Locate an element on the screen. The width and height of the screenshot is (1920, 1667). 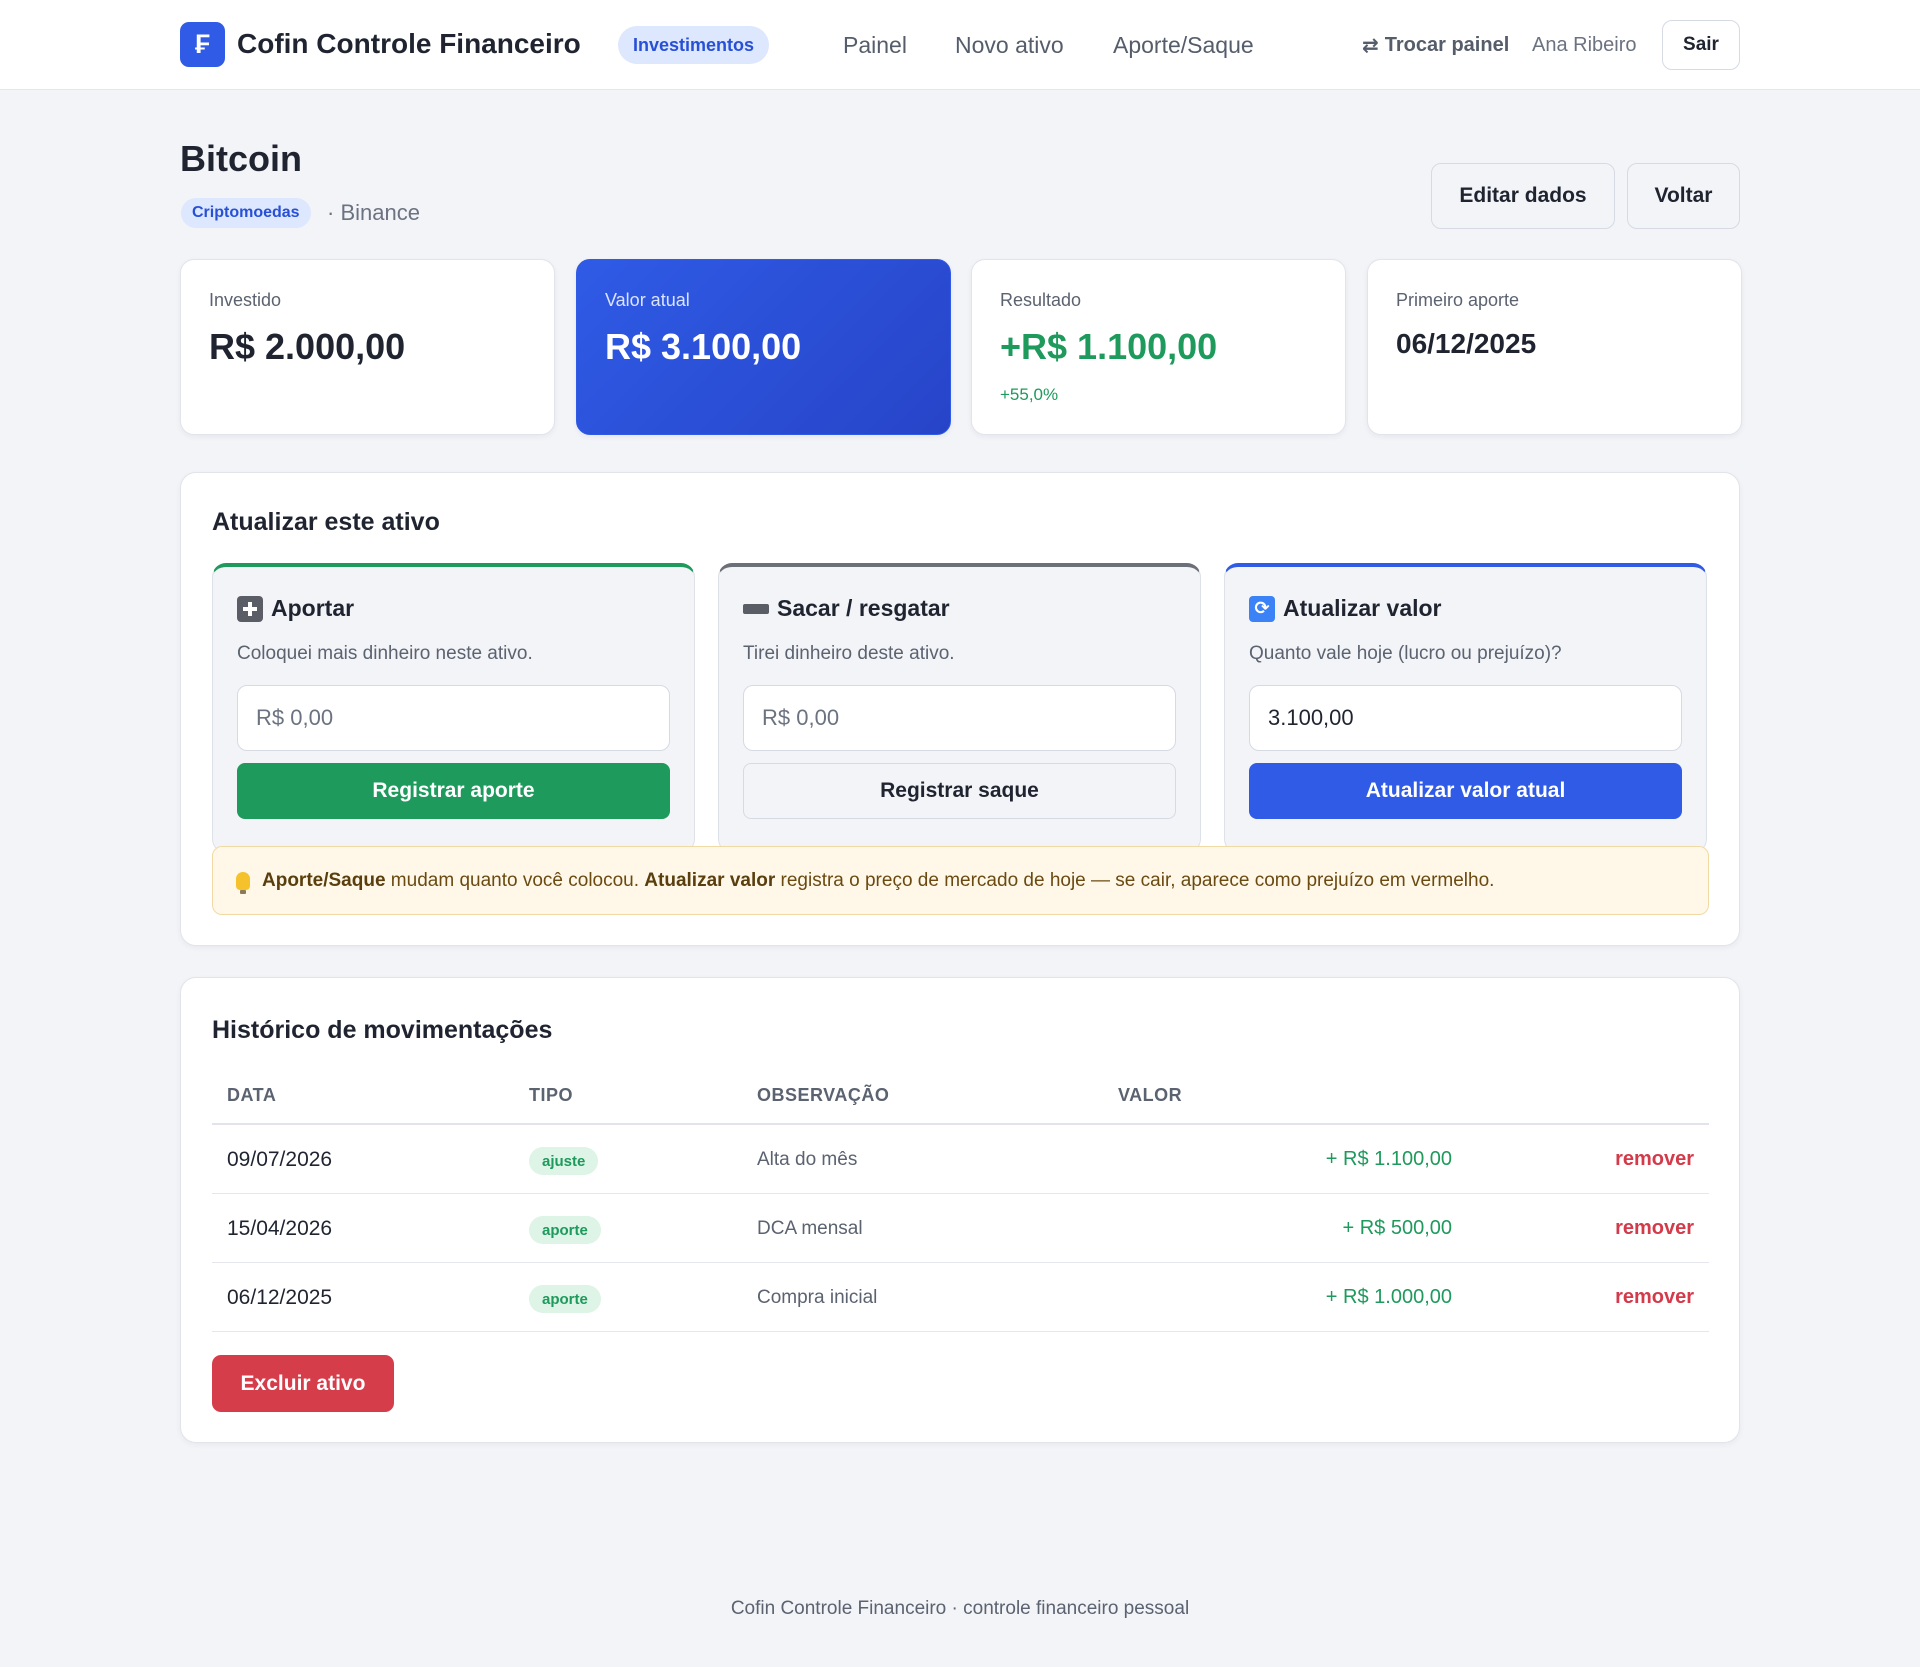
refresh-icon: ⟳ is located at coordinates (1262, 608).